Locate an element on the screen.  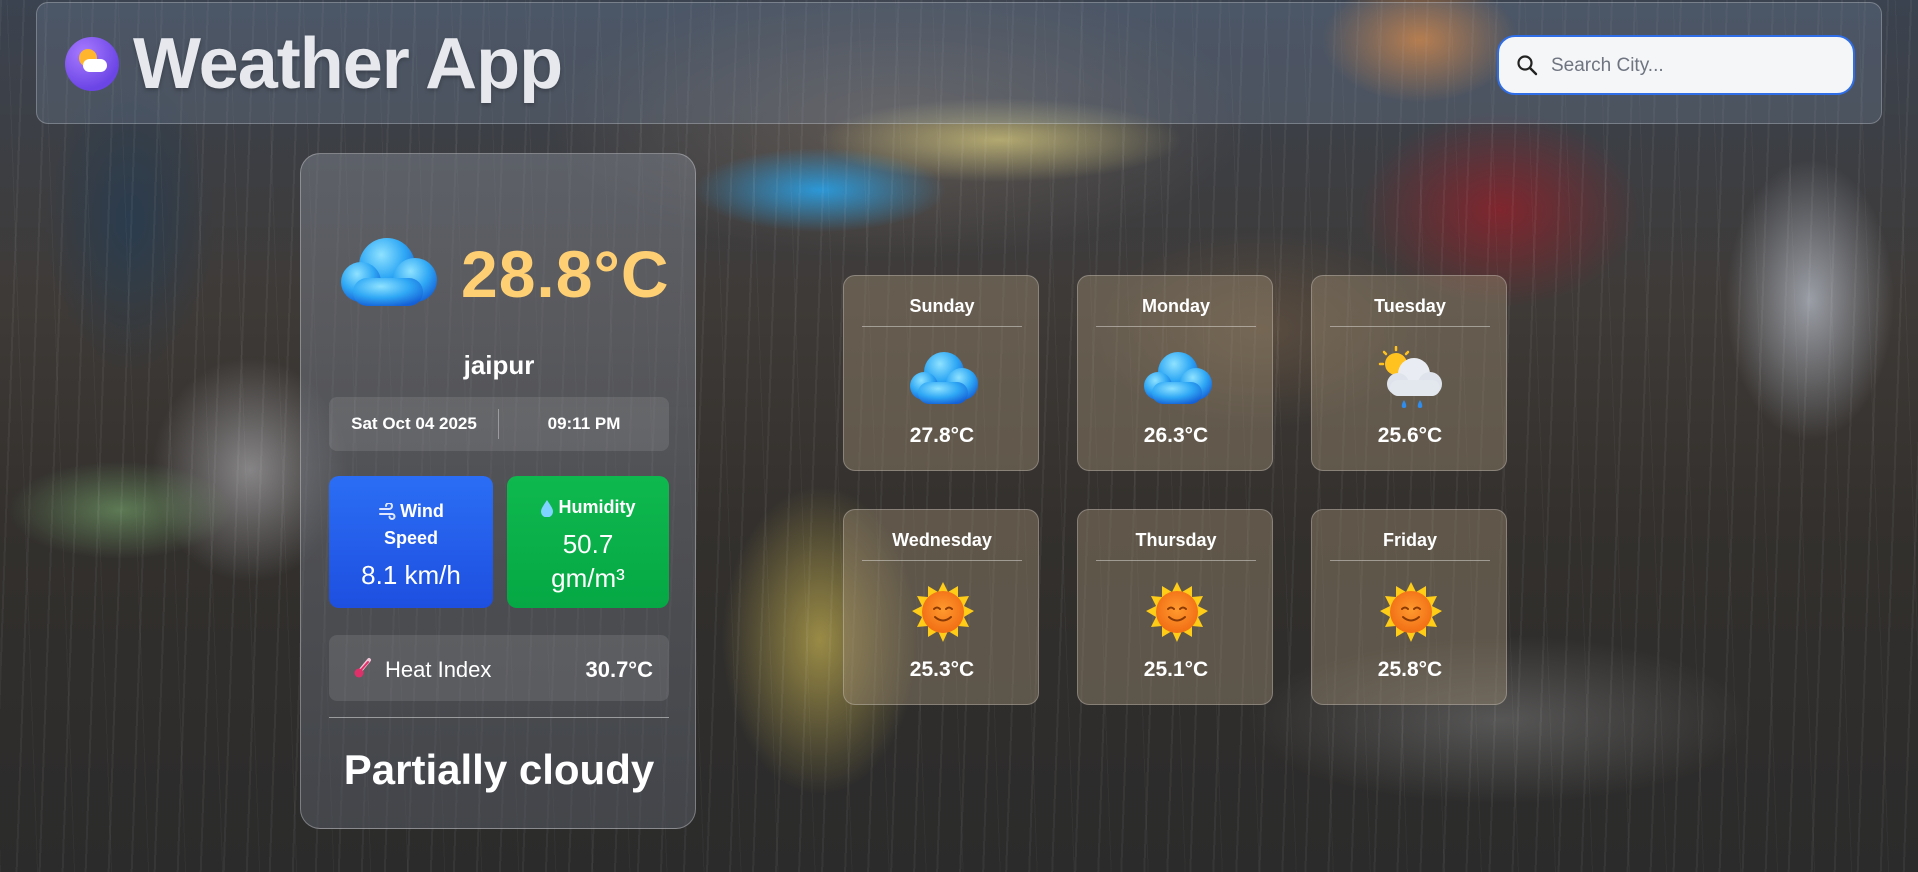
forecast-card-wednesday: Wednesday 25.3°C is located at coordinates (941, 607).